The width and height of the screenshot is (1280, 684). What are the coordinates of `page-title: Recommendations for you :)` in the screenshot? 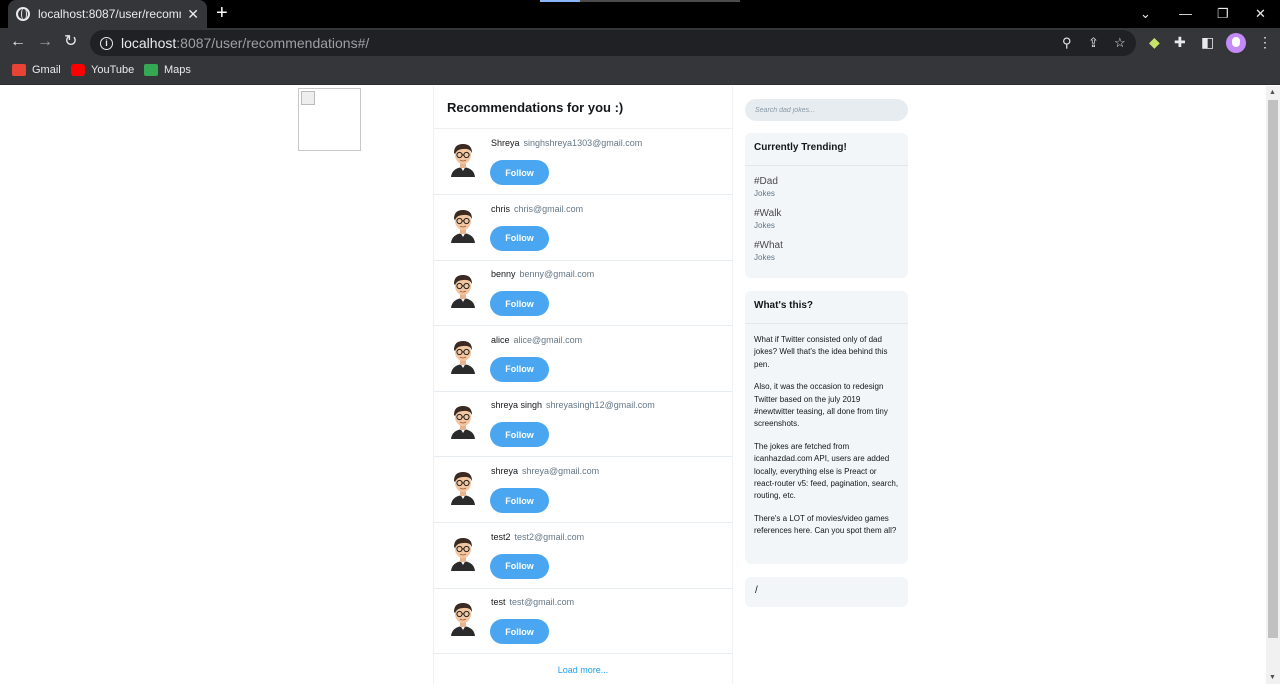 It's located at (535, 107).